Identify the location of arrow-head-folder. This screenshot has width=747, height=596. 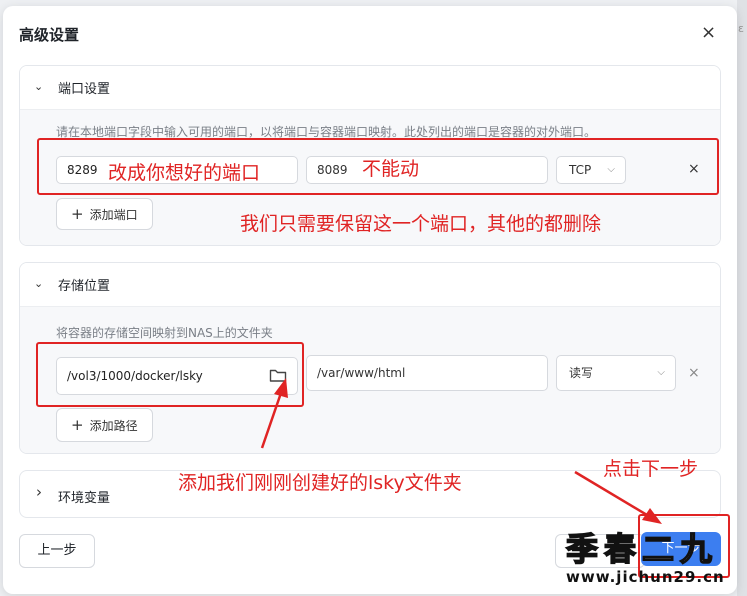
(281, 388).